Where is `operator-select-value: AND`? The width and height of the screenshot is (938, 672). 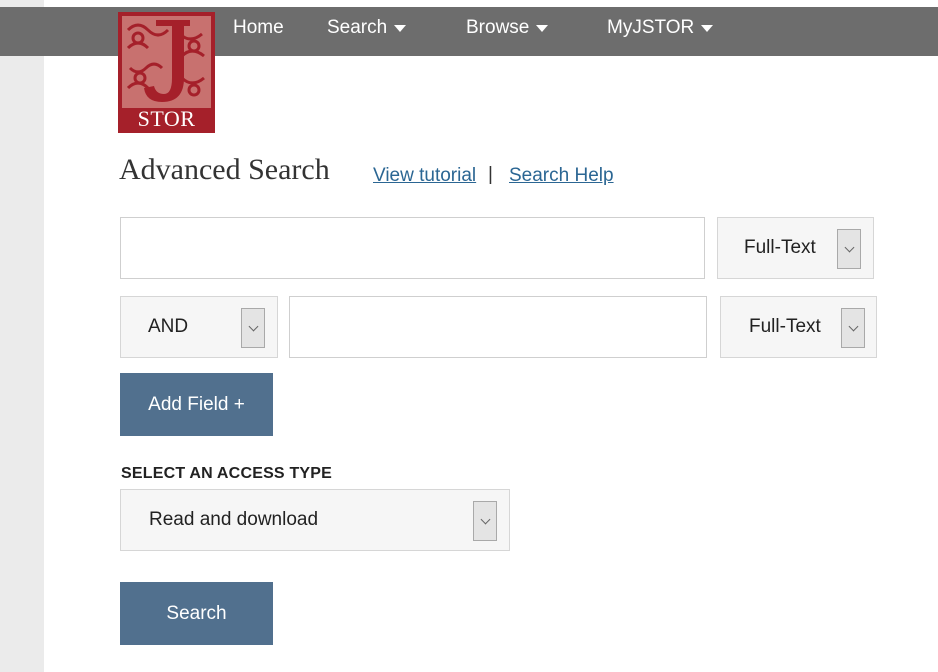
operator-select-value: AND is located at coordinates (168, 326).